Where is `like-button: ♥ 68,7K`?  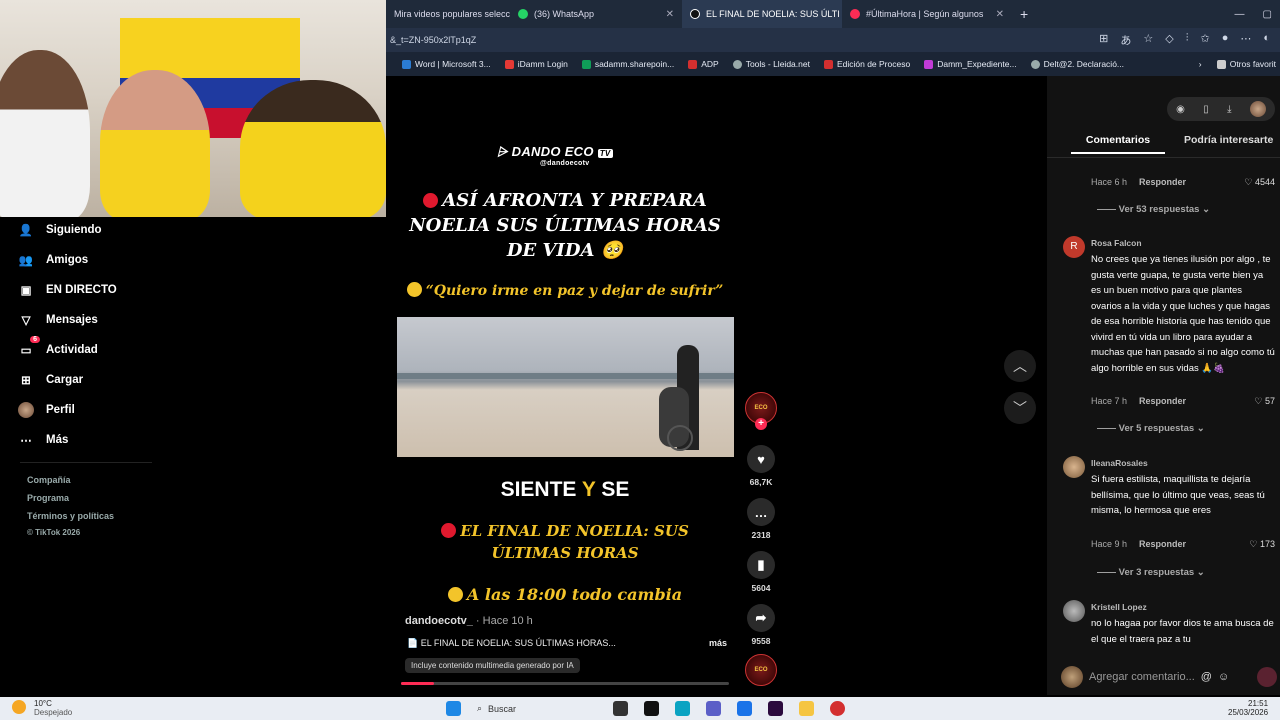 like-button: ♥ 68,7K is located at coordinates (761, 466).